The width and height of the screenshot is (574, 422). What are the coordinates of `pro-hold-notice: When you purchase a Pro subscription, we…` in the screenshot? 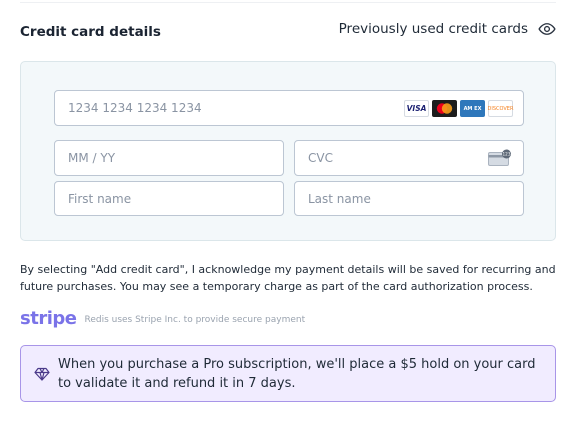 It's located at (288, 373).